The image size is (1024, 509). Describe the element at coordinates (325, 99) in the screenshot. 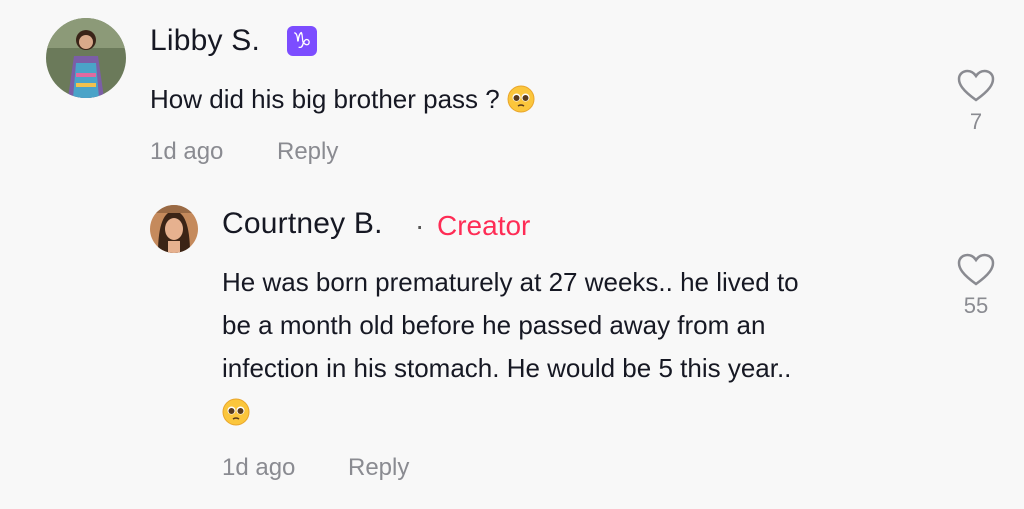

I see `comment-text-content: How did his big brother pass ?` at that location.